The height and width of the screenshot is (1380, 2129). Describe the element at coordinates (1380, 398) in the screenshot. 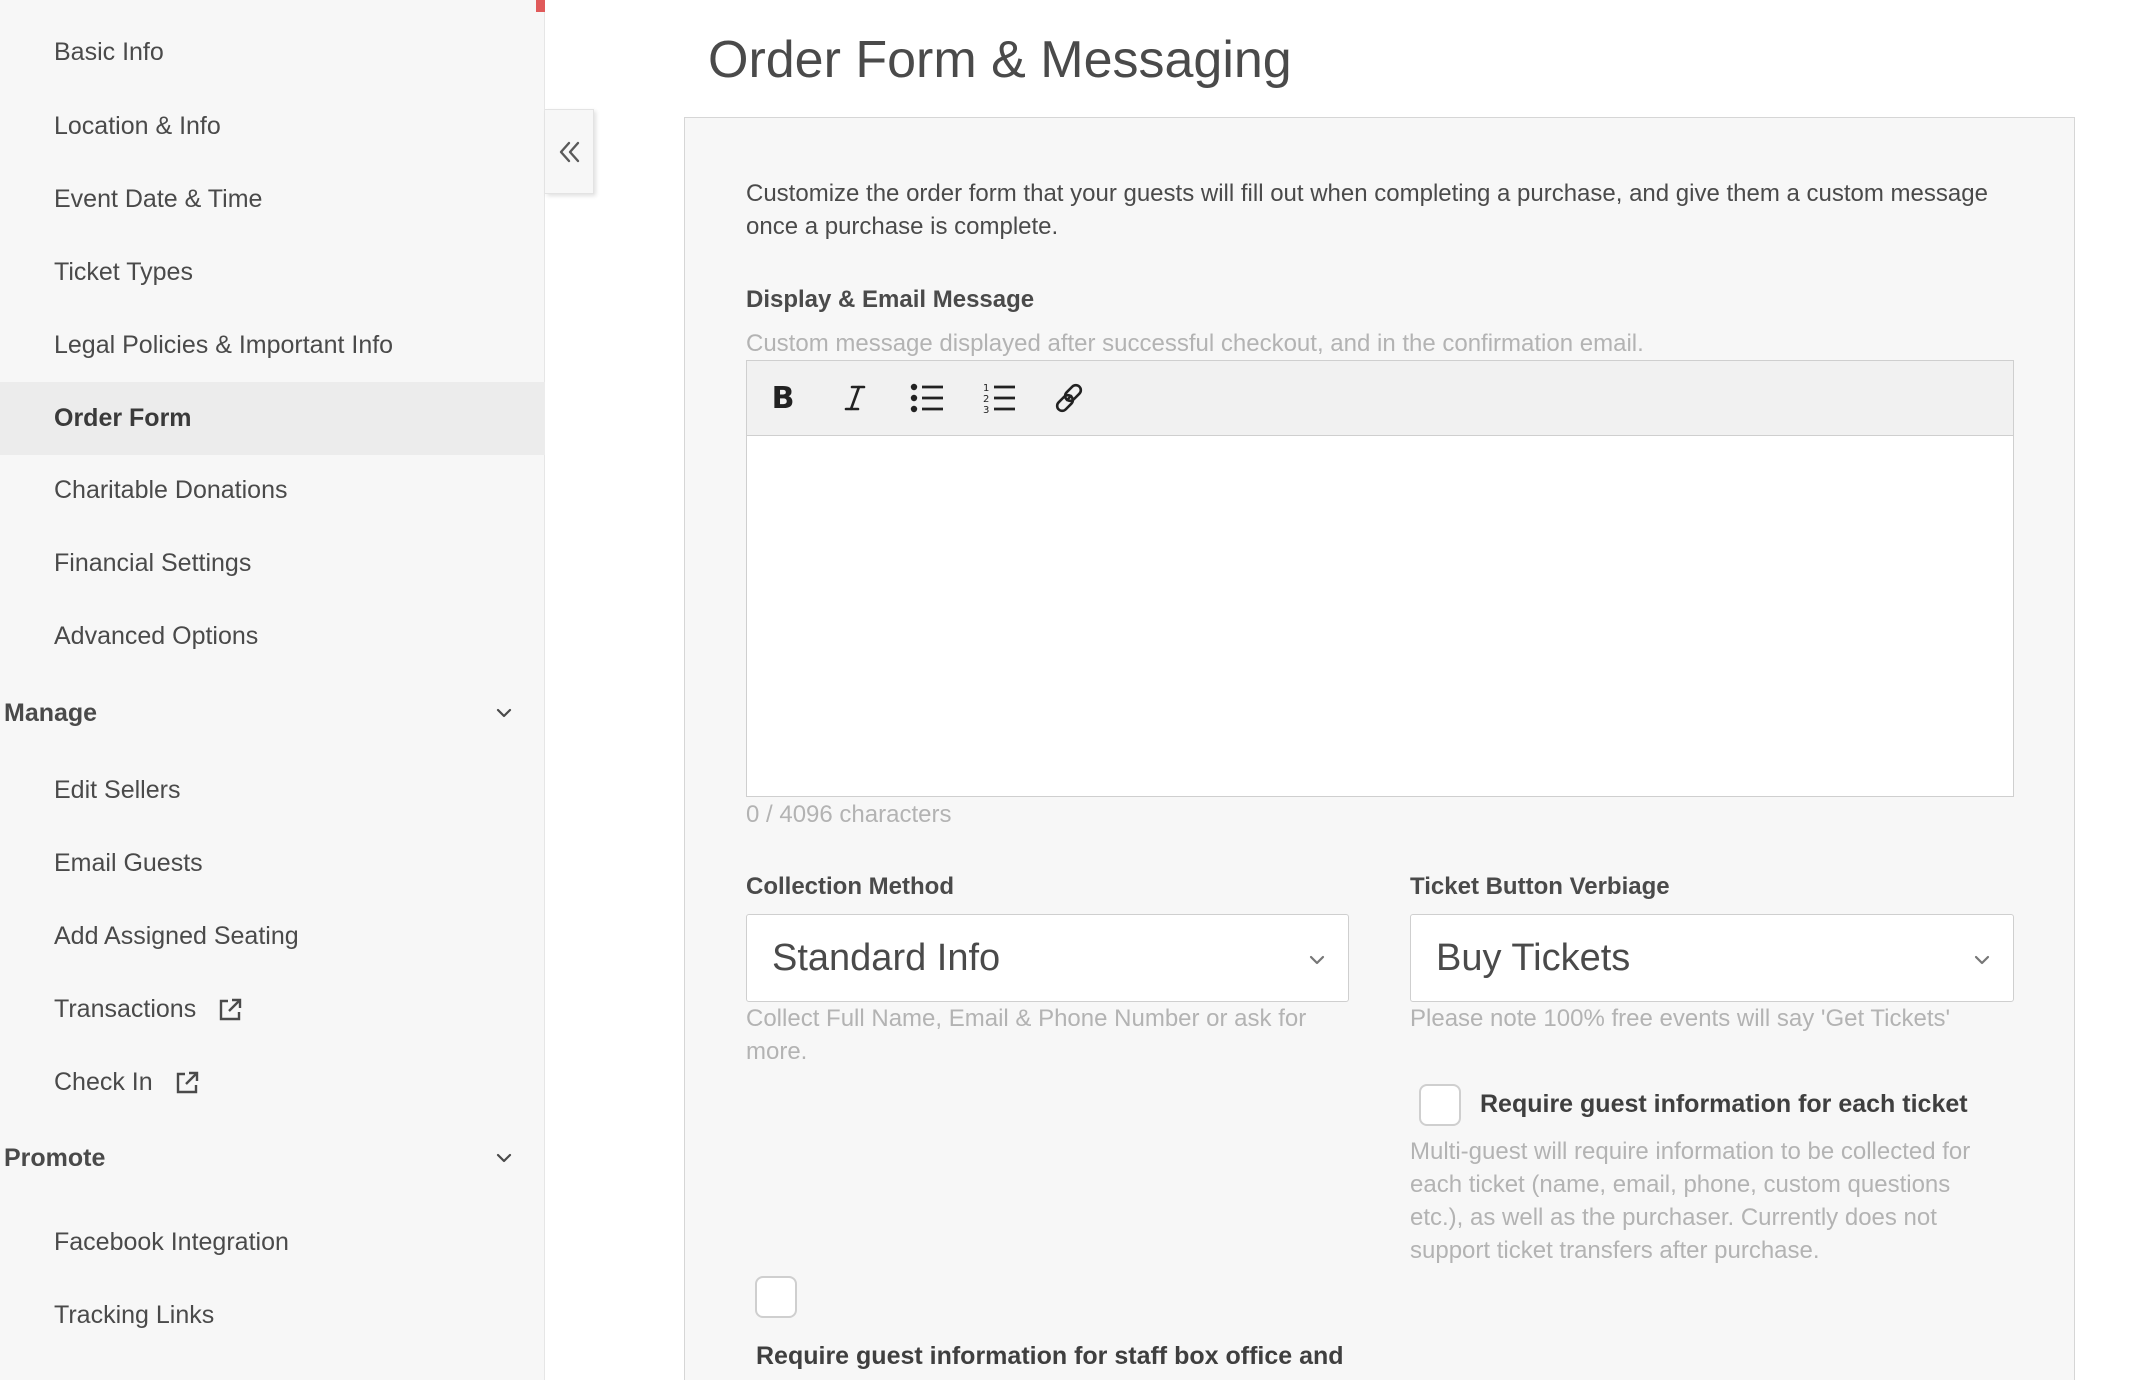

I see `editor-toolbar: B 123` at that location.